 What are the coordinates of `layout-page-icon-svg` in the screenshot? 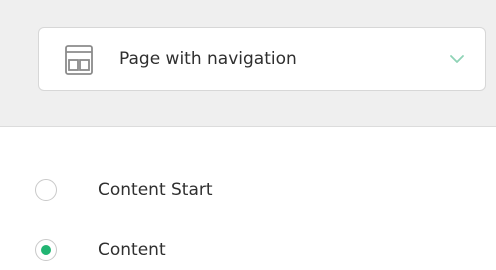 It's located at (79, 60).